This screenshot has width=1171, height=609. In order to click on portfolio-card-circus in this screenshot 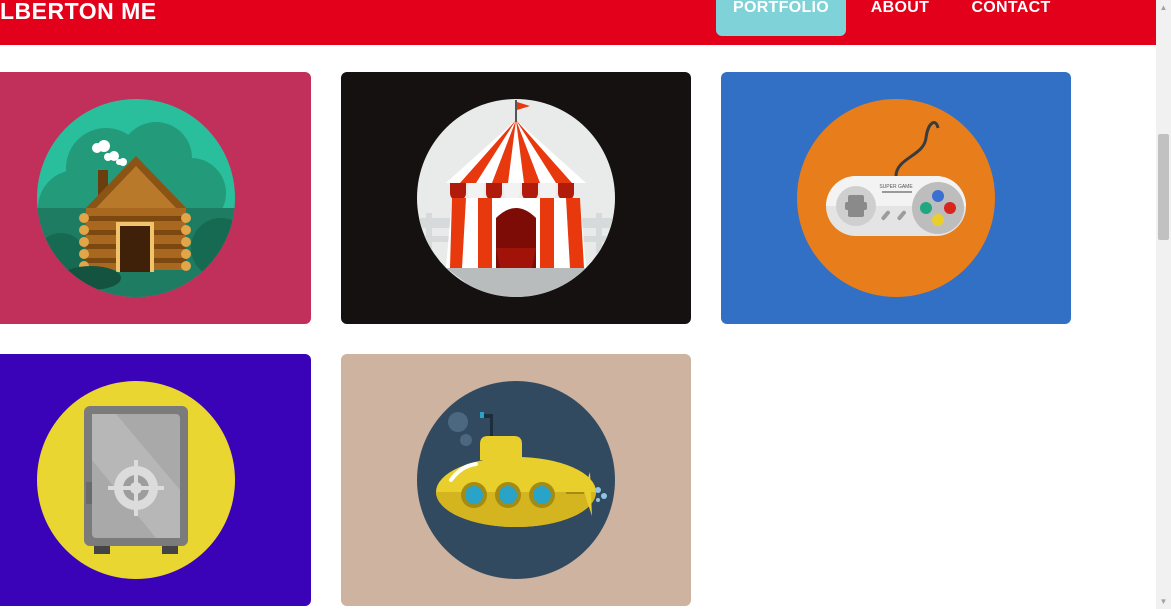, I will do `click(516, 198)`.